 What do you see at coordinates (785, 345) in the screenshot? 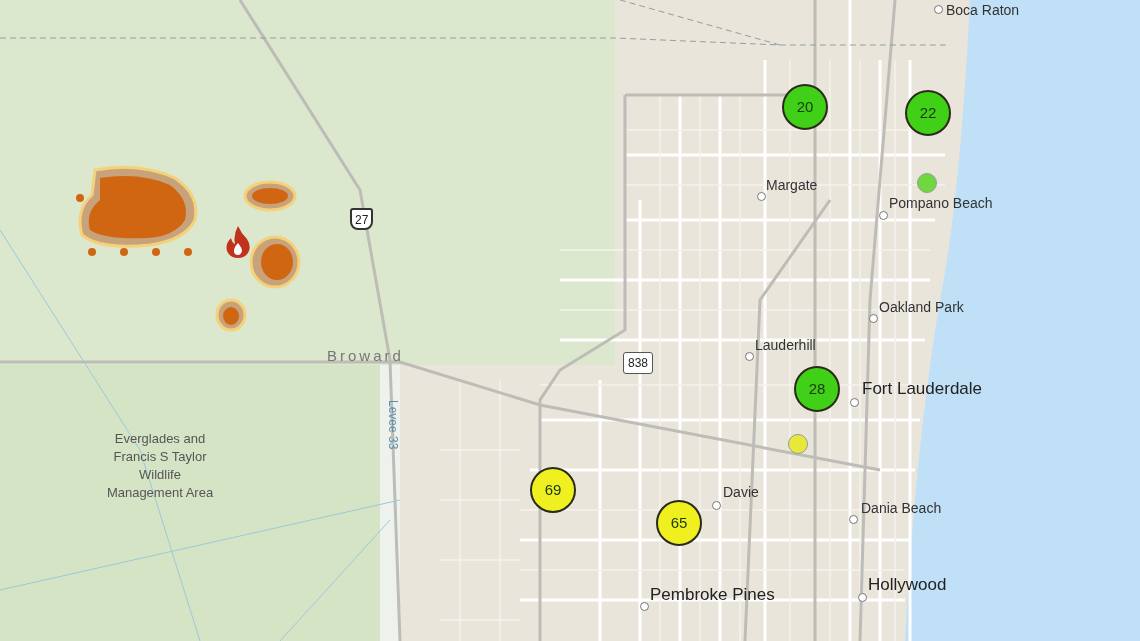
I see `city-label: Lauderhill` at bounding box center [785, 345].